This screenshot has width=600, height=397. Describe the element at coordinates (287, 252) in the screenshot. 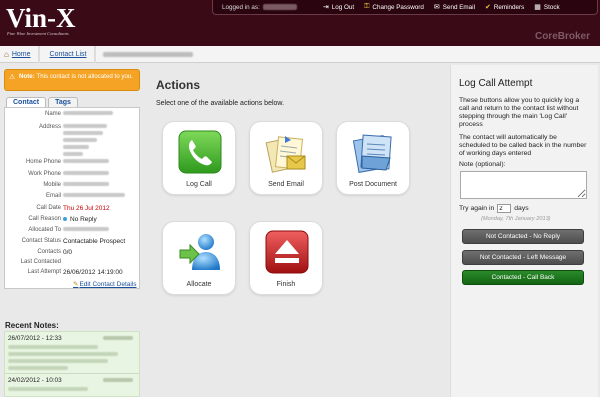

I see `eject-icon` at that location.